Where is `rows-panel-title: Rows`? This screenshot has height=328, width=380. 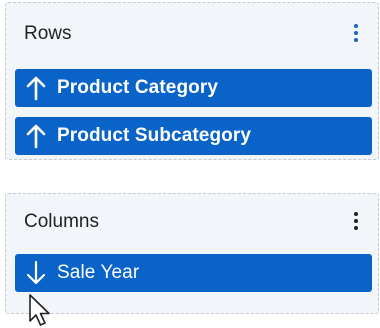
rows-panel-title: Rows is located at coordinates (48, 33).